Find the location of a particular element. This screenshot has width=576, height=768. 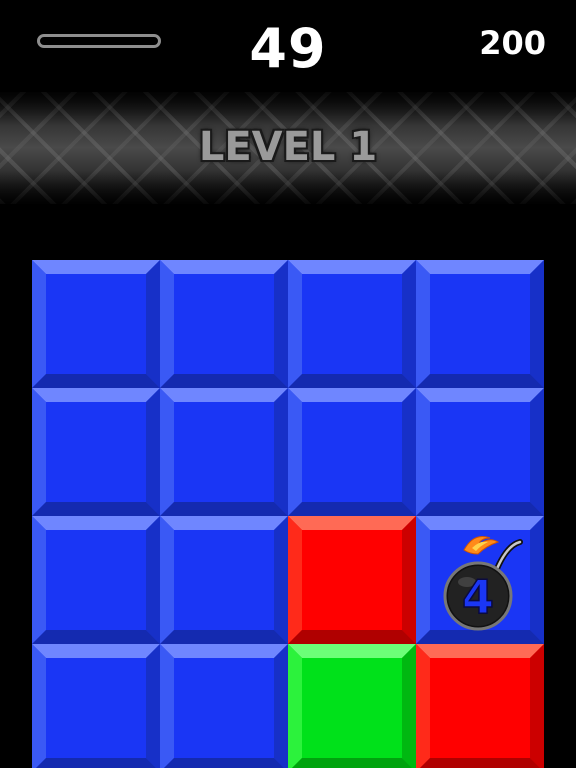

bomb-count: 4 is located at coordinates (478, 597).